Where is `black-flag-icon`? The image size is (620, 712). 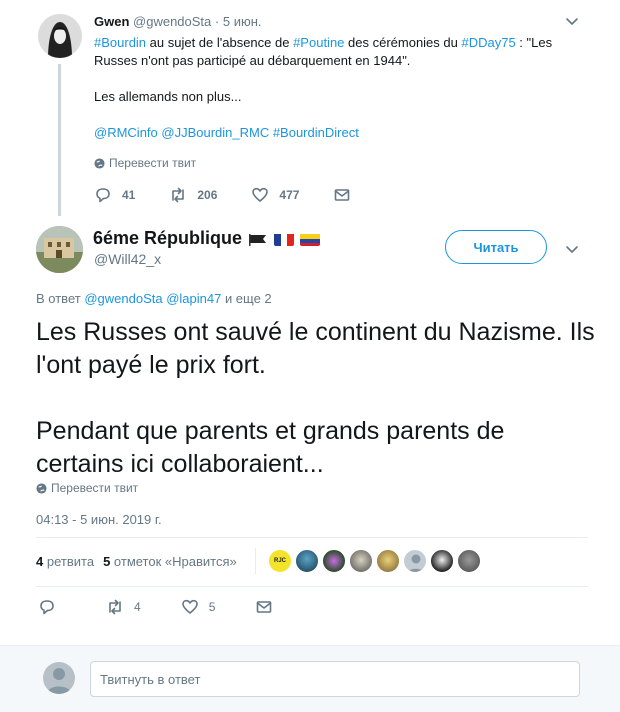
black-flag-icon is located at coordinates (258, 239).